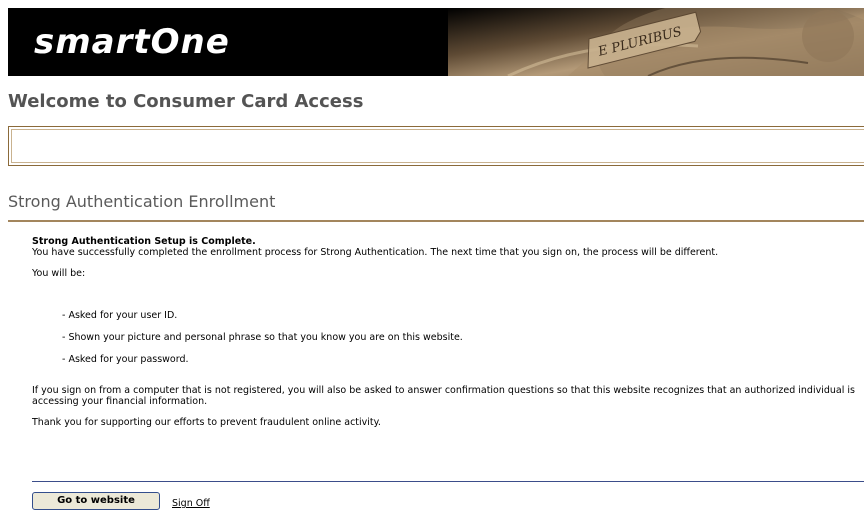 Image resolution: width=864 pixels, height=511 pixels. What do you see at coordinates (436, 42) in the screenshot?
I see `header-banner: smartOne E PLURIBUS` at bounding box center [436, 42].